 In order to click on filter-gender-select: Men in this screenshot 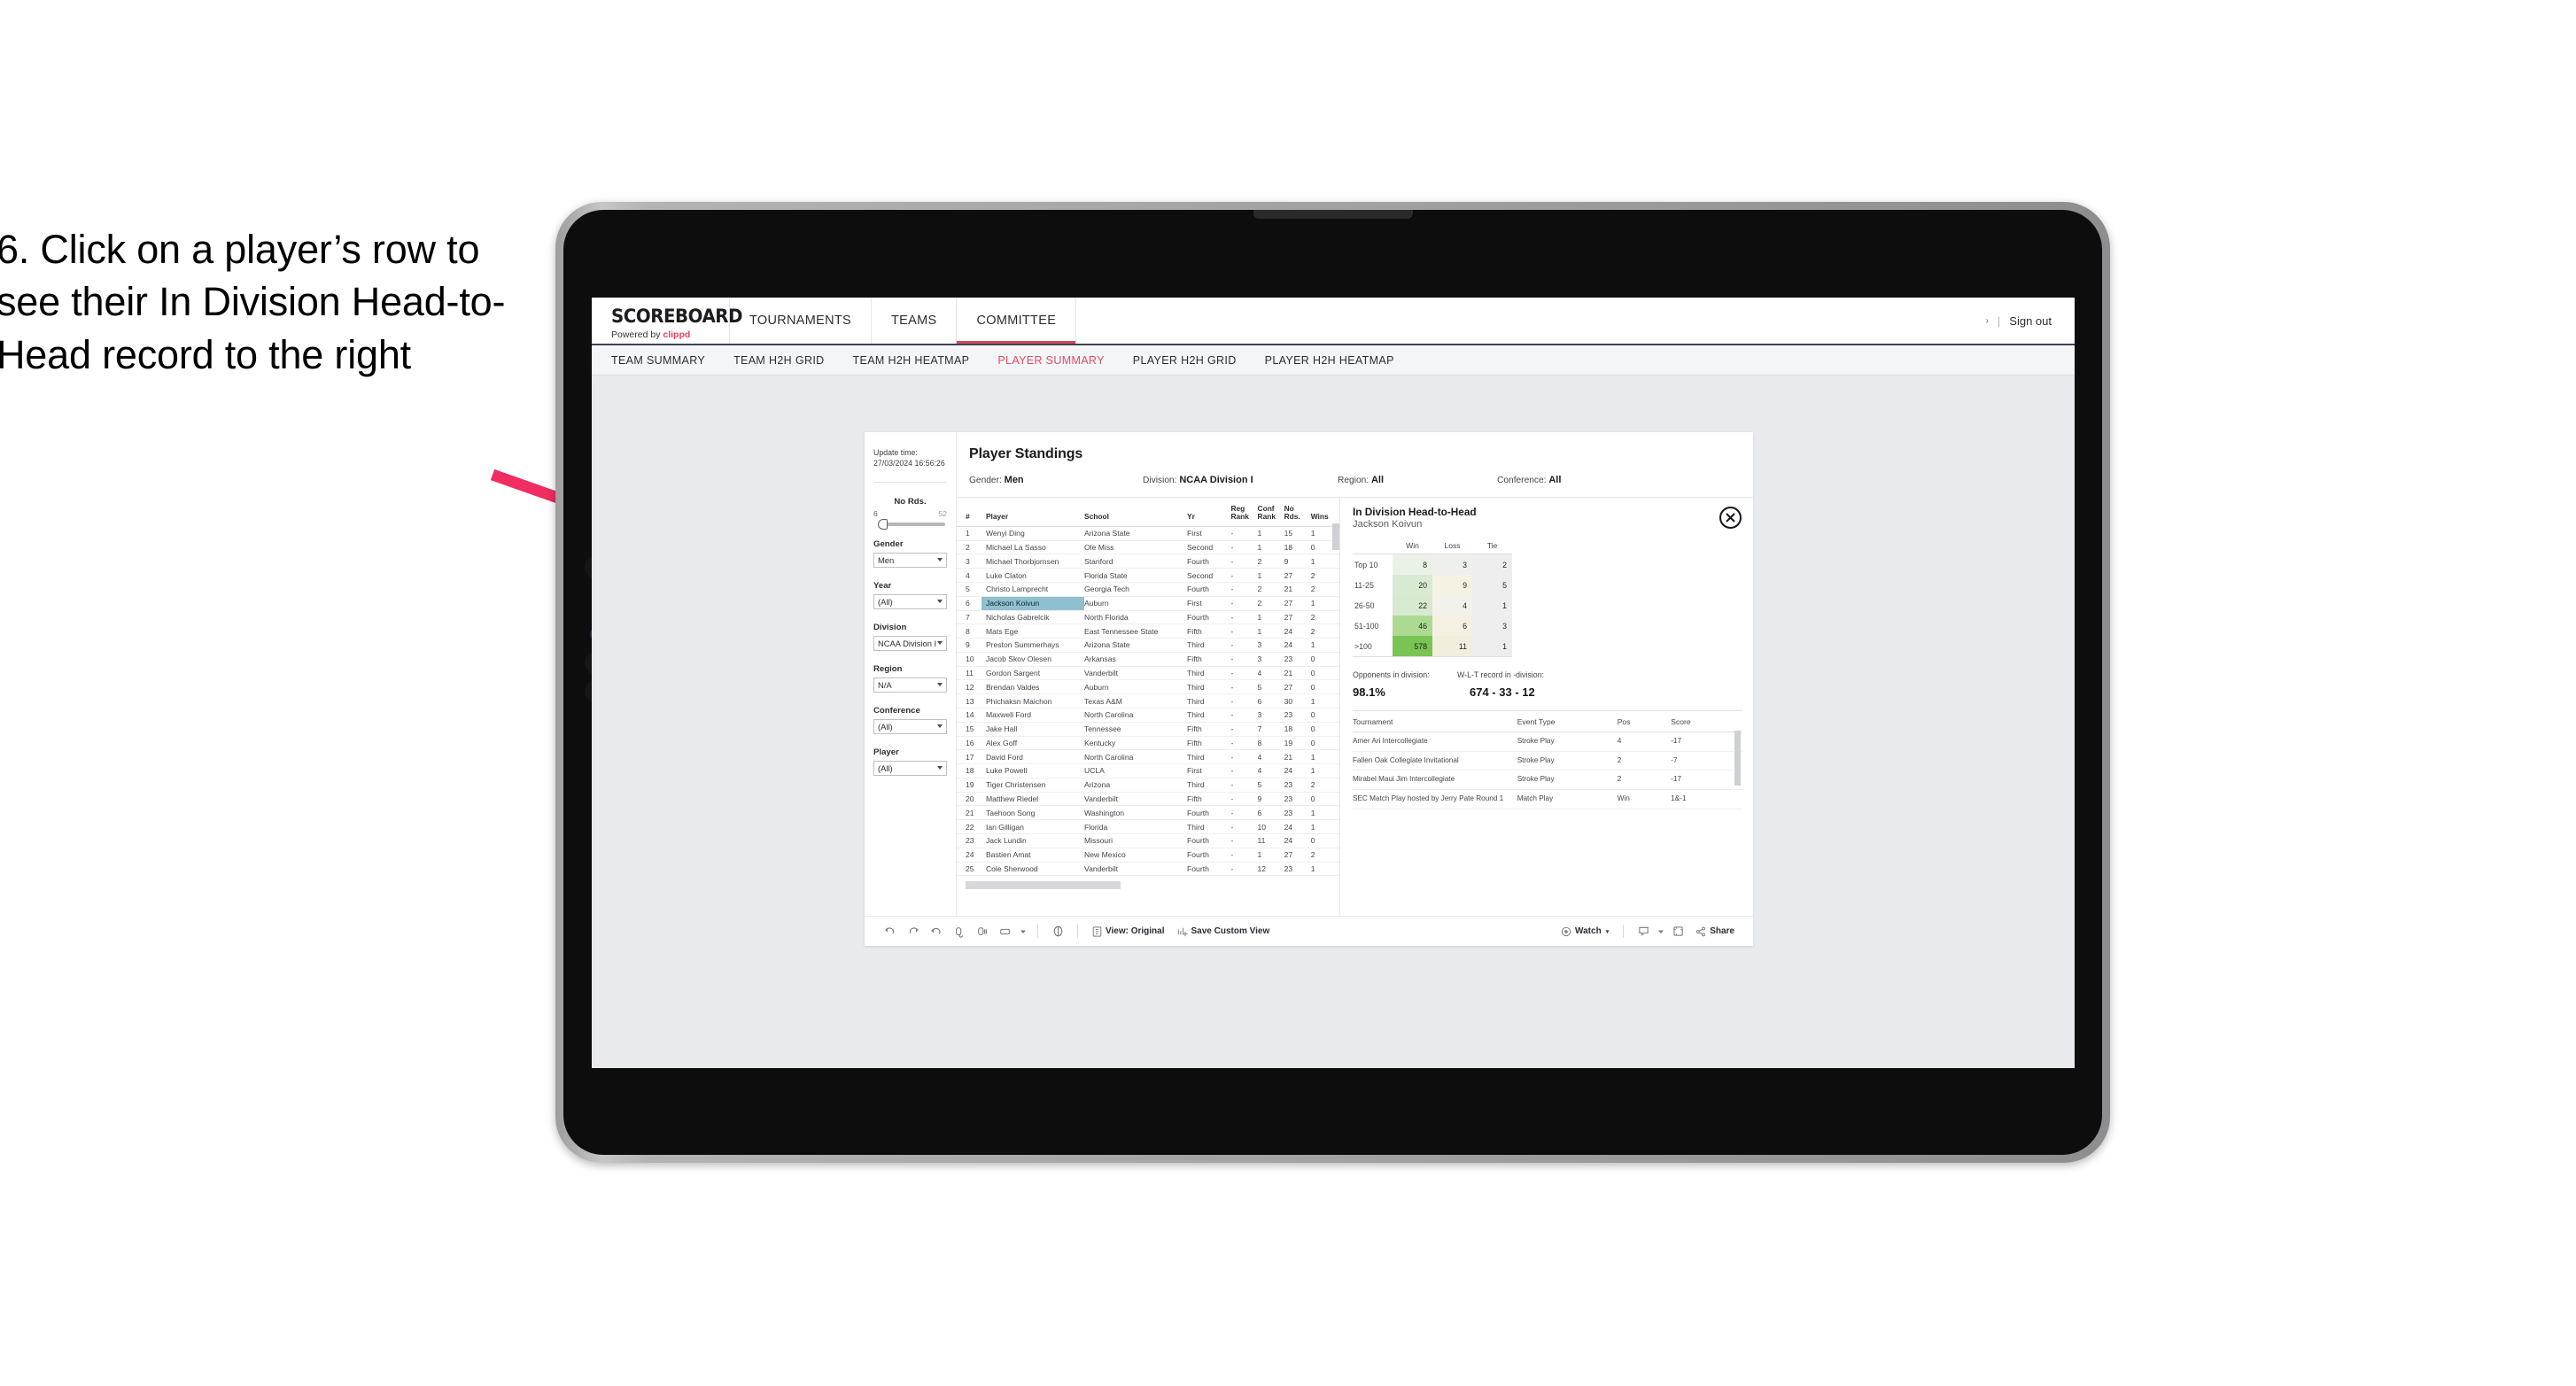, I will do `click(910, 560)`.